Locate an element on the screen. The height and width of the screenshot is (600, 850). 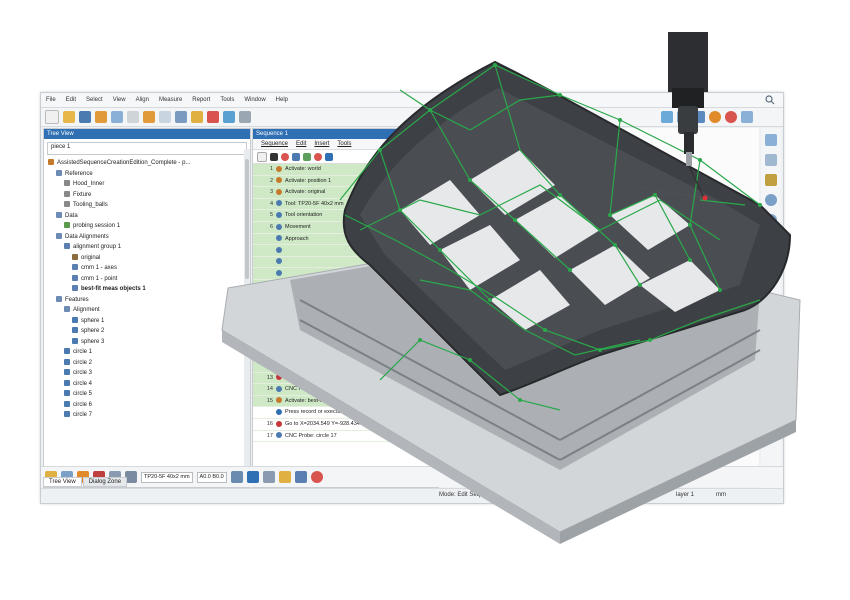
tree-item: Reference is located at coordinates (147, 174).